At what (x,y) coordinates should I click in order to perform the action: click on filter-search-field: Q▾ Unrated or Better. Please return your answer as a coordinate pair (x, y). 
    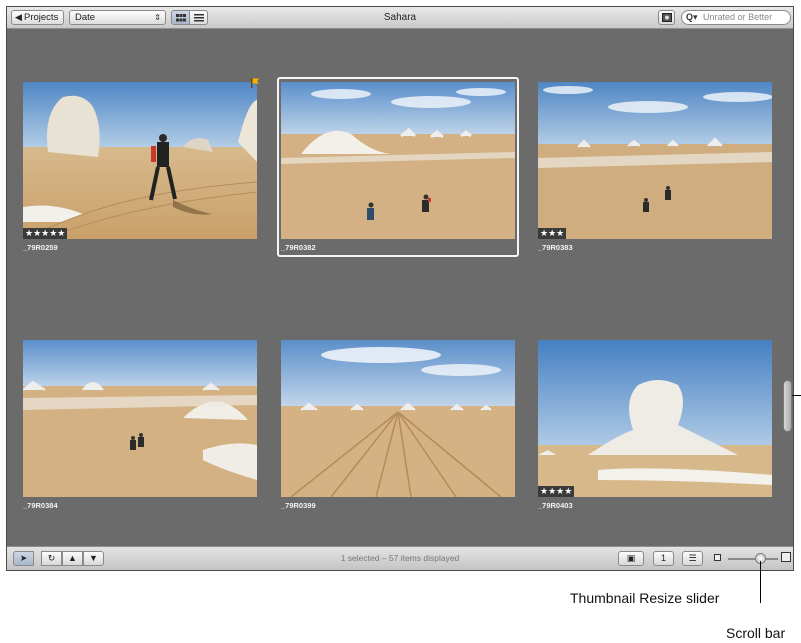
    Looking at the image, I should click on (736, 17).